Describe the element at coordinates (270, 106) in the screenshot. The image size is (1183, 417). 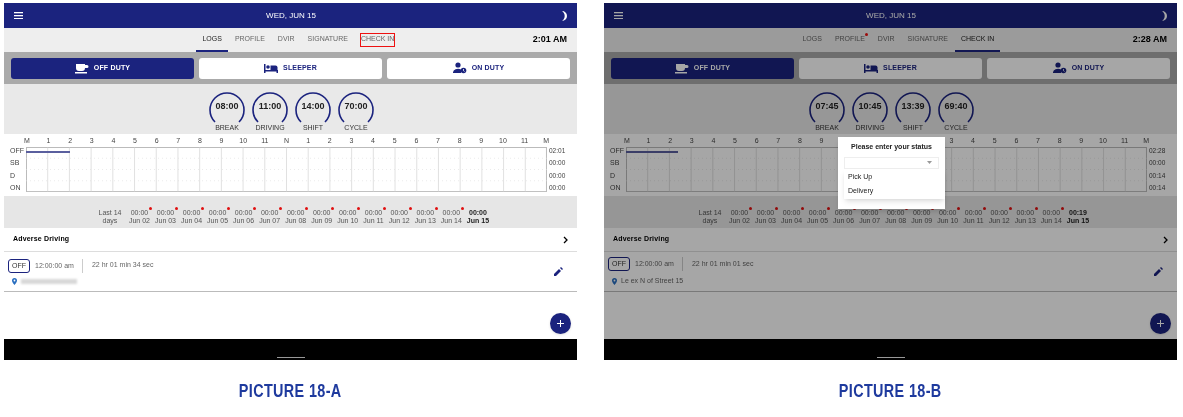
I see `gauge-value: 11:00` at that location.